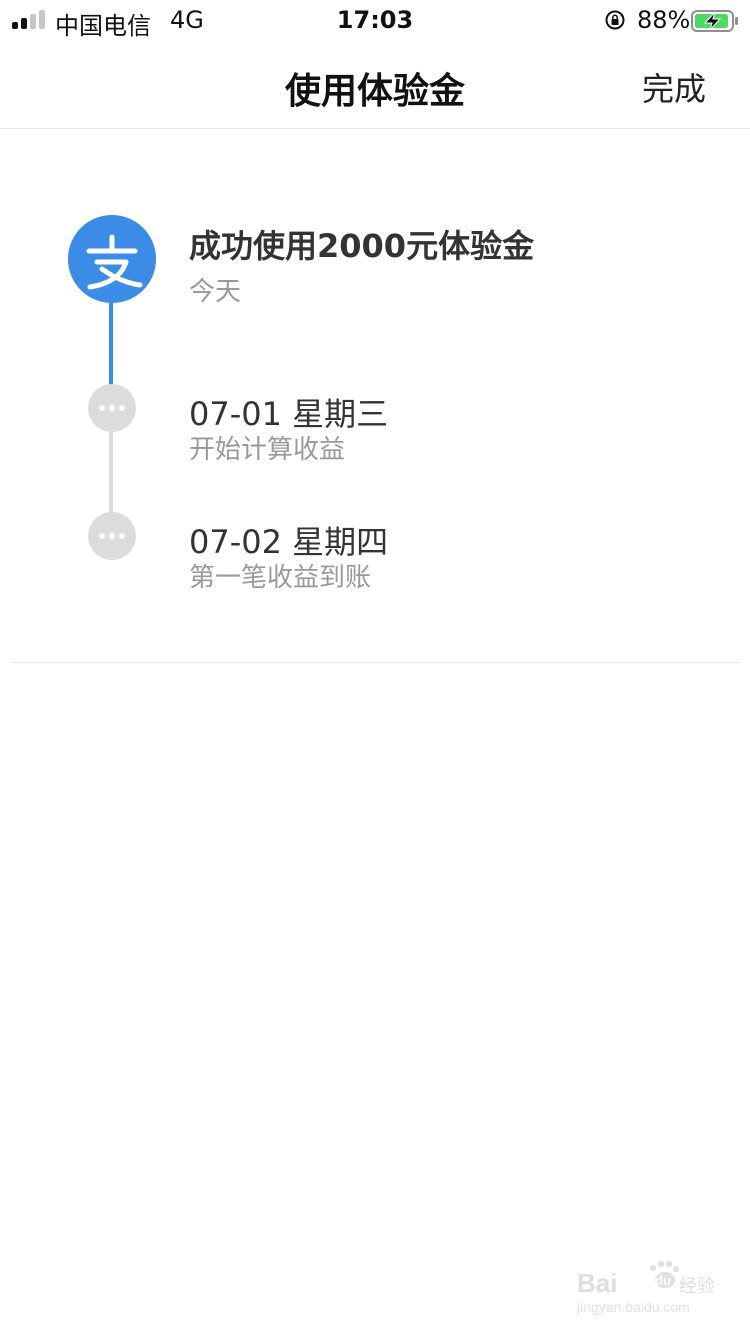 This screenshot has width=750, height=1334. What do you see at coordinates (663, 1280) in the screenshot?
I see `svg-text: du` at bounding box center [663, 1280].